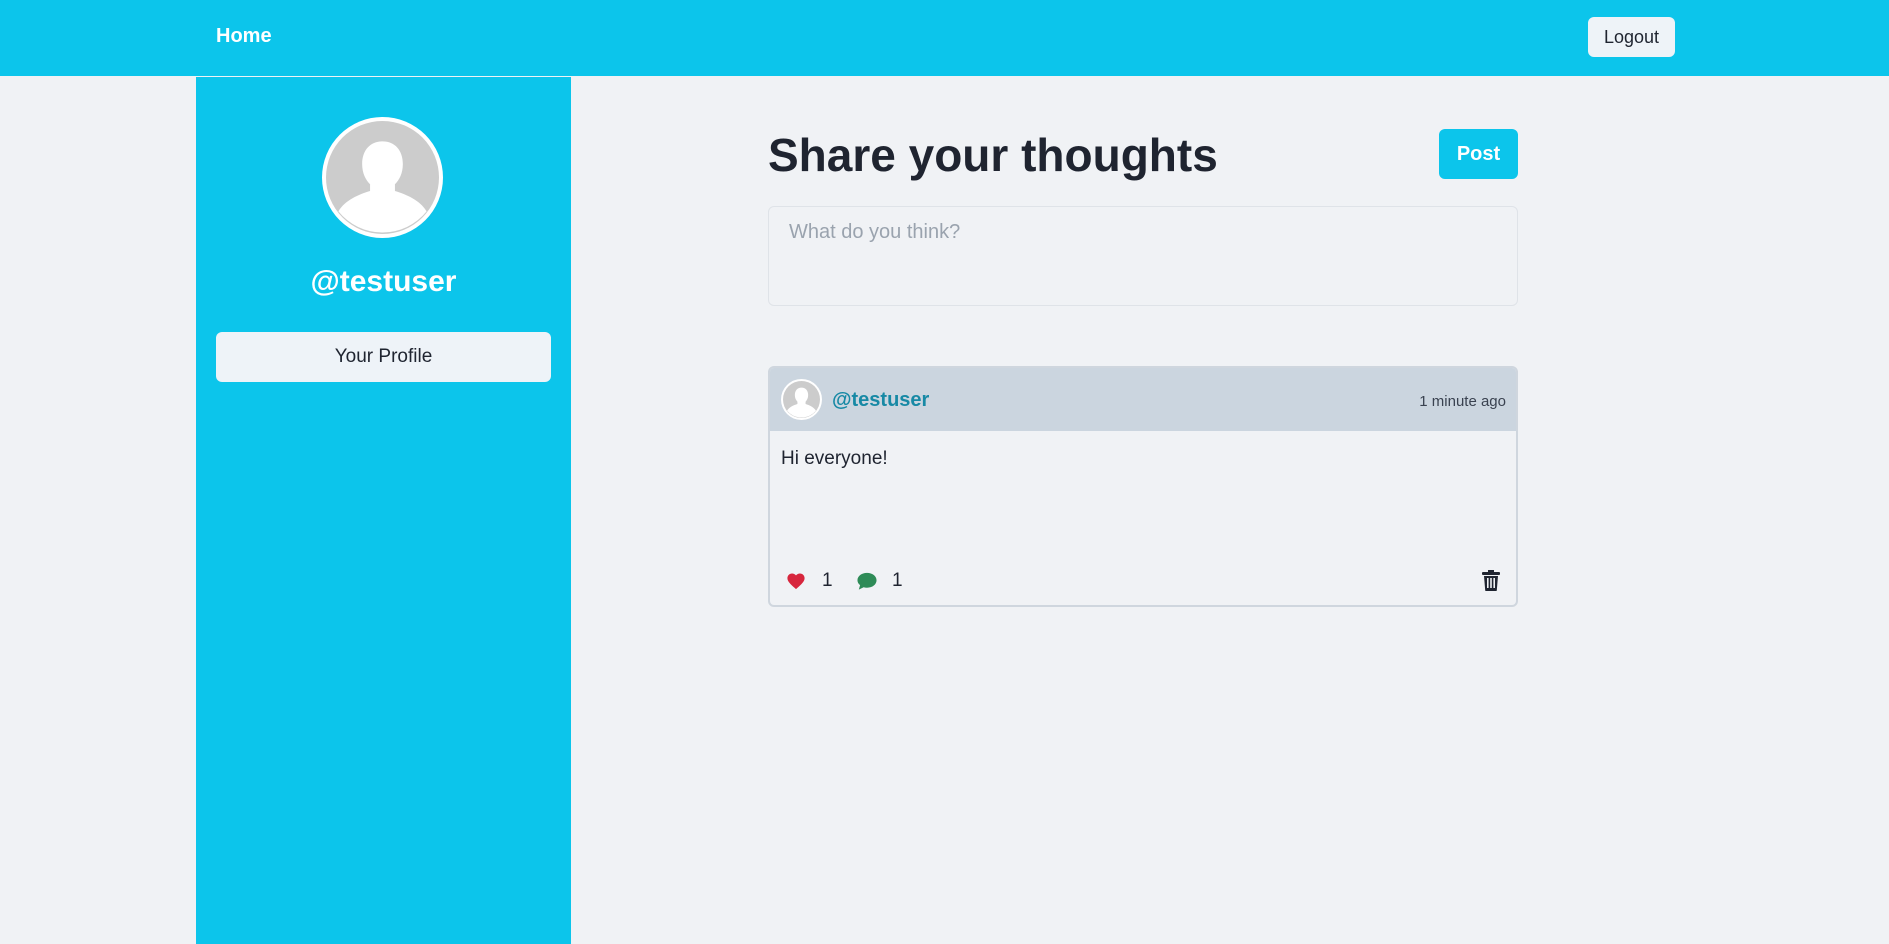  What do you see at coordinates (1143, 486) in the screenshot?
I see `post-card: @testuser 1 minute ago Hi everyone! 1 1` at bounding box center [1143, 486].